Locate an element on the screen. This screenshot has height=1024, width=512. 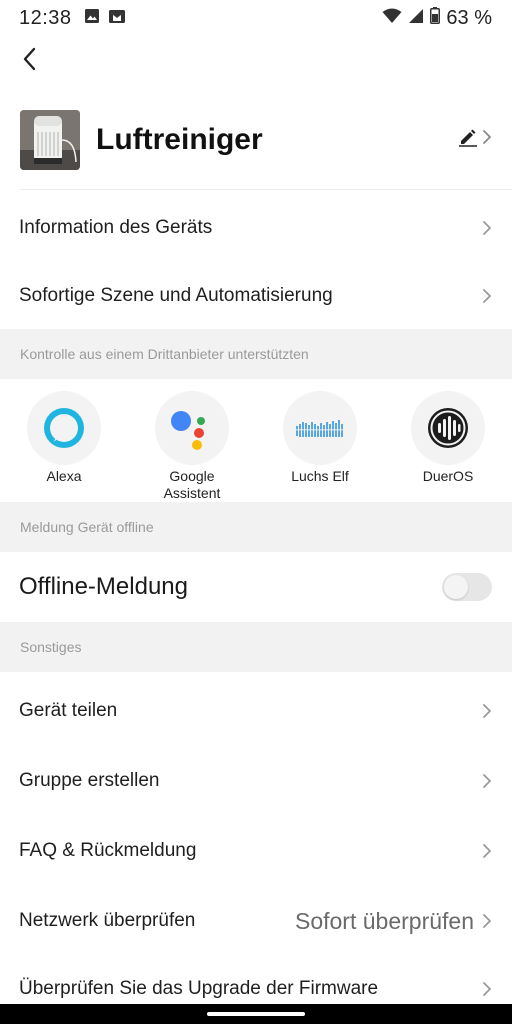
offline-notification-toggle is located at coordinates (467, 587).